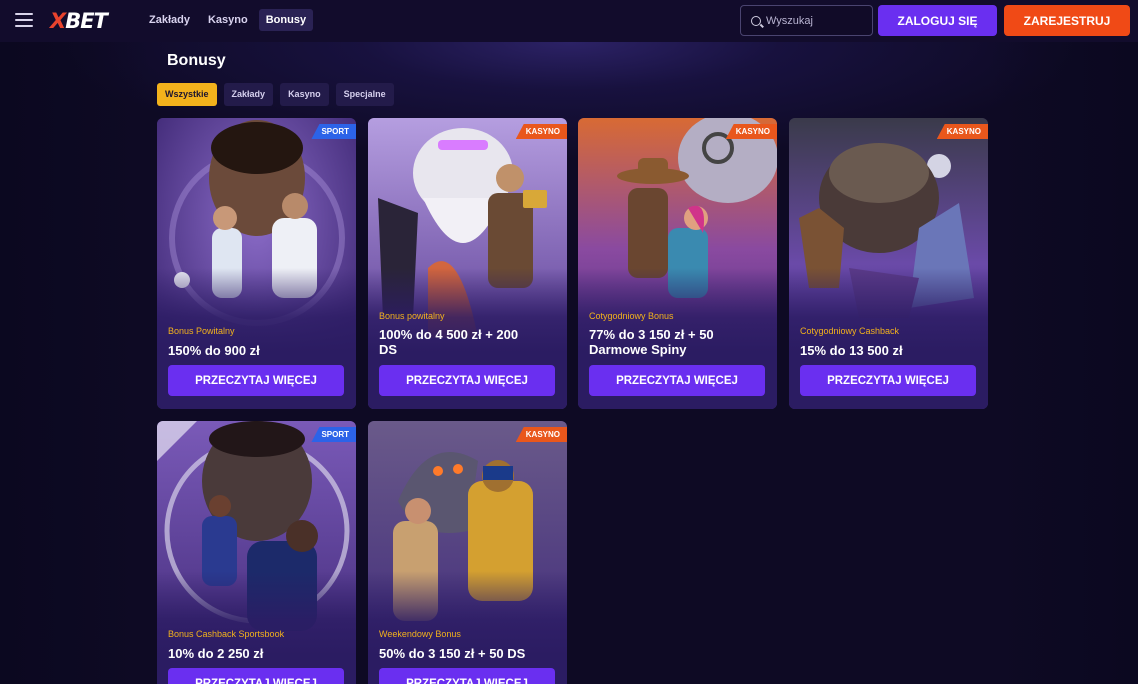 Image resolution: width=1138 pixels, height=684 pixels. Describe the element at coordinates (449, 342) in the screenshot. I see `card-offer: 100% do 4 500 zł + 200 DS` at that location.